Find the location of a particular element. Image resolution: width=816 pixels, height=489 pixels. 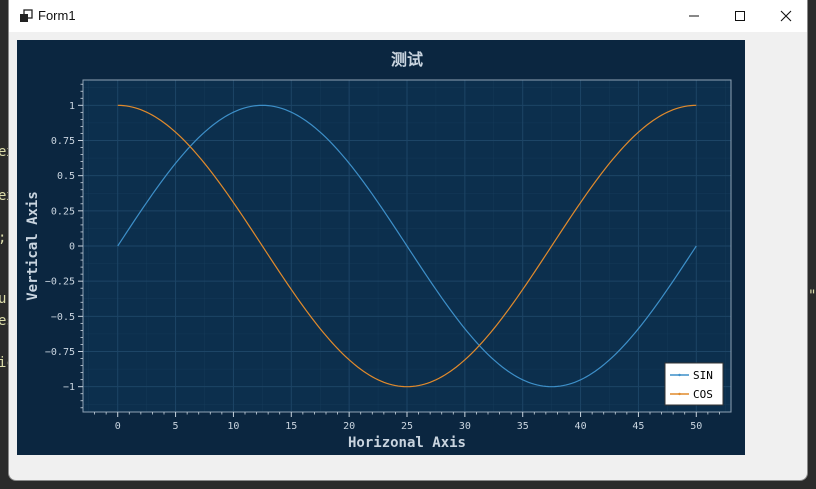

maximize-icon is located at coordinates (740, 16).